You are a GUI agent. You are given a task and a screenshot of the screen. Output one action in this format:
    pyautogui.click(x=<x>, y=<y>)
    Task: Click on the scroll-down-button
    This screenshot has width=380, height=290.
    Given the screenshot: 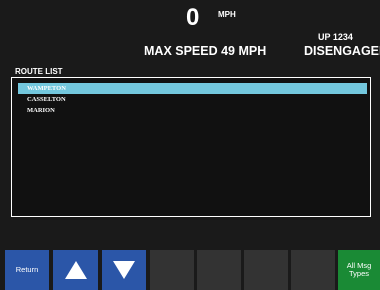 What is the action you would take?
    pyautogui.click(x=124, y=270)
    